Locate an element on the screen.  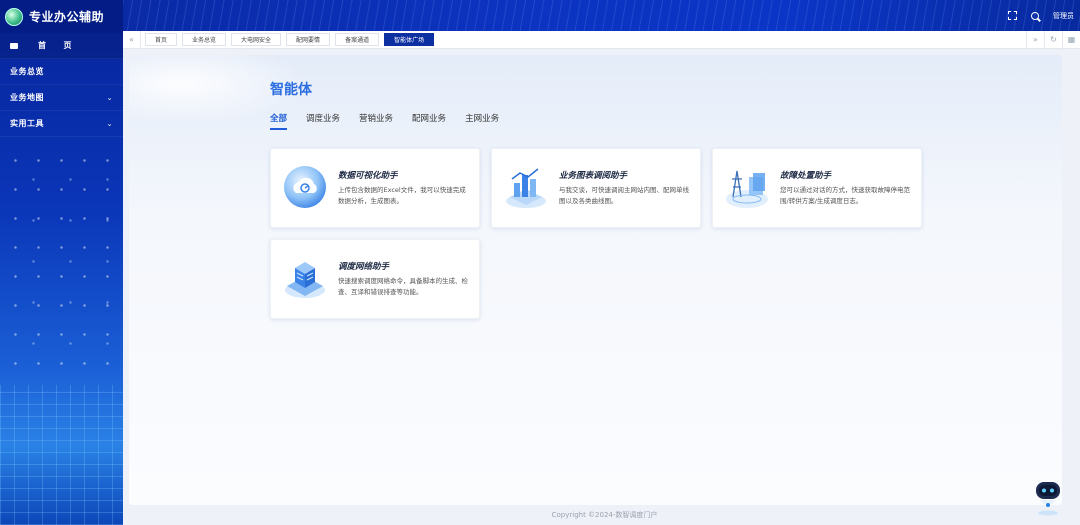
sidebar-item-home: 首 页 is located at coordinates (61, 46).